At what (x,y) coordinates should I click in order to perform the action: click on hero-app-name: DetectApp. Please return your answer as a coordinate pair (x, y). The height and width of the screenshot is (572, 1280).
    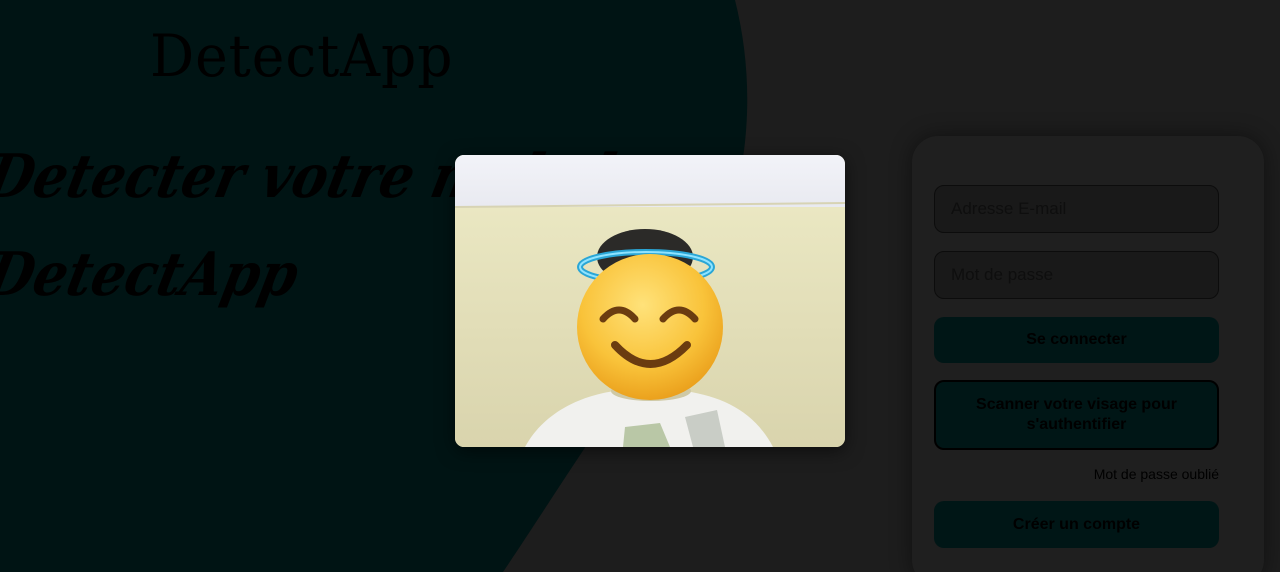
    Looking at the image, I should click on (152, 275).